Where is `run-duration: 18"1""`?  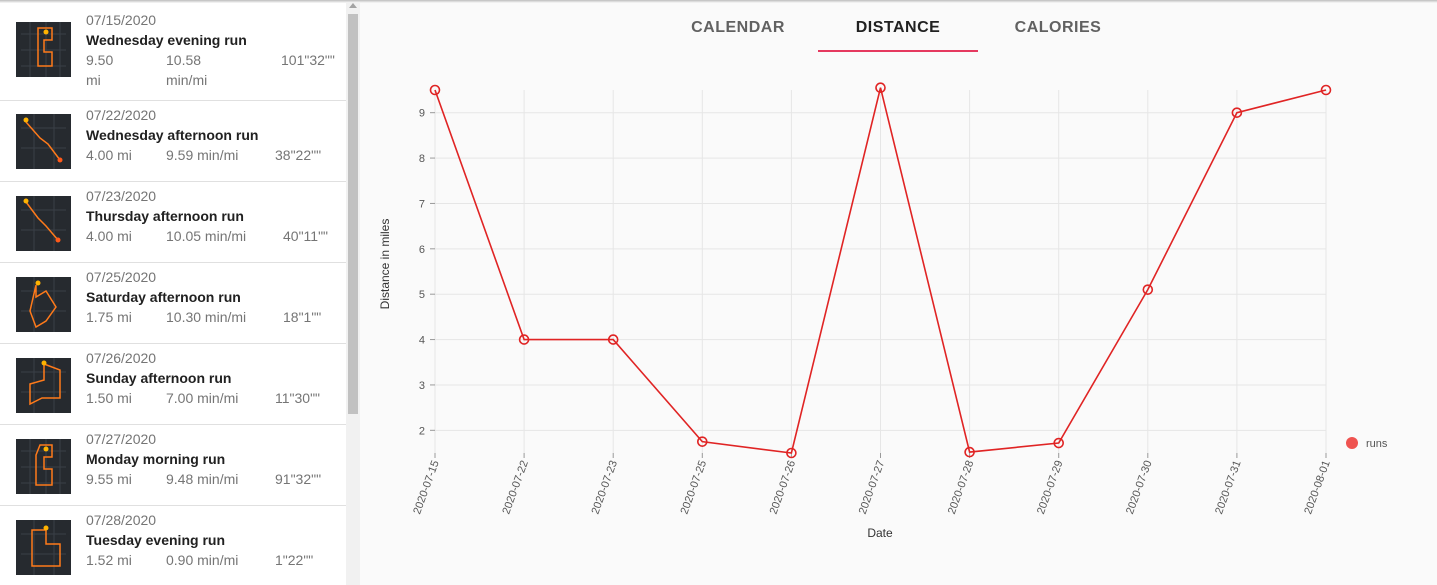 run-duration: 18"1"" is located at coordinates (302, 317).